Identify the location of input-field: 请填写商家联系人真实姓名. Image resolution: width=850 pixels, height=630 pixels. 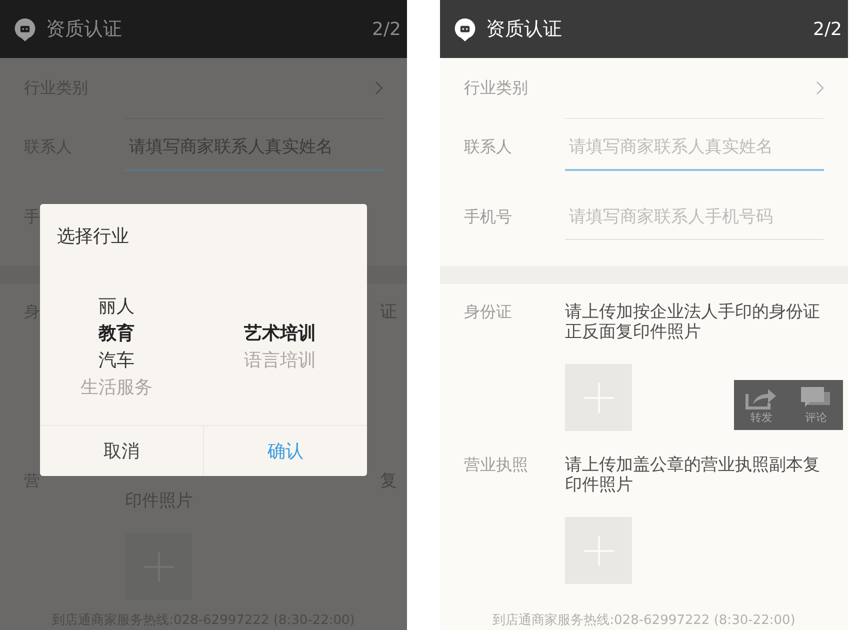
(694, 154).